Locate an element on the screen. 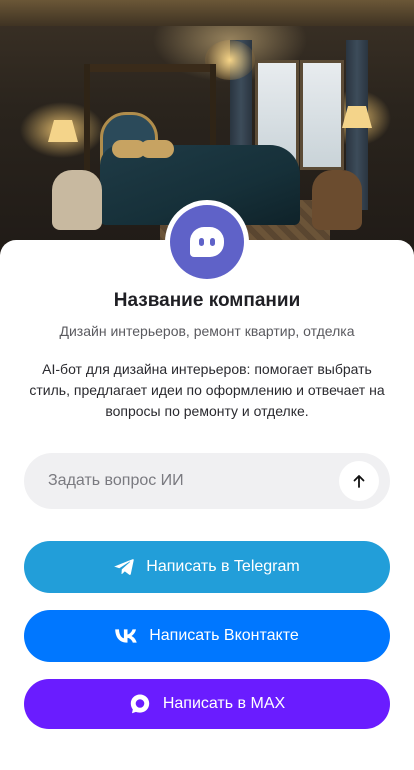  vk-button: Написать Вконтакте is located at coordinates (207, 636).